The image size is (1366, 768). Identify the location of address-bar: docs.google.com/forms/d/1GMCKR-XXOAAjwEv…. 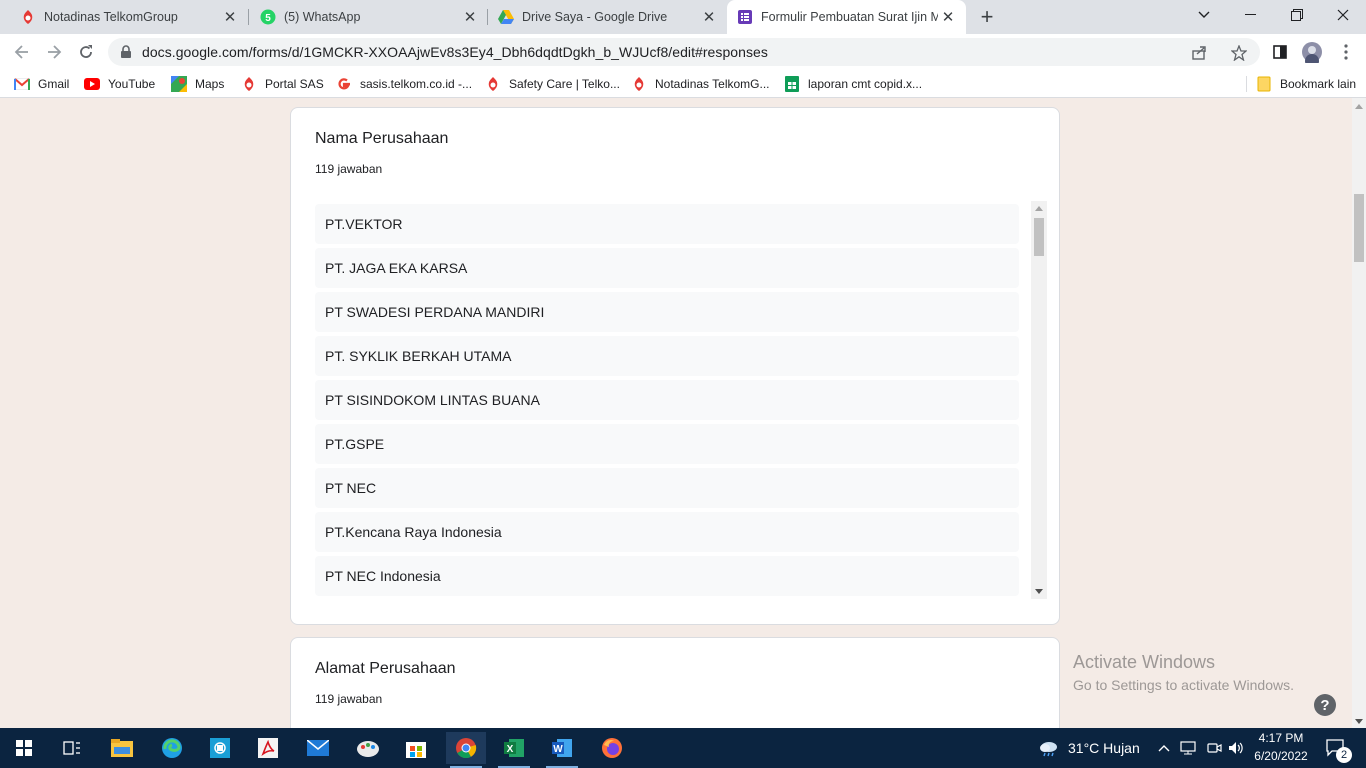
(684, 52).